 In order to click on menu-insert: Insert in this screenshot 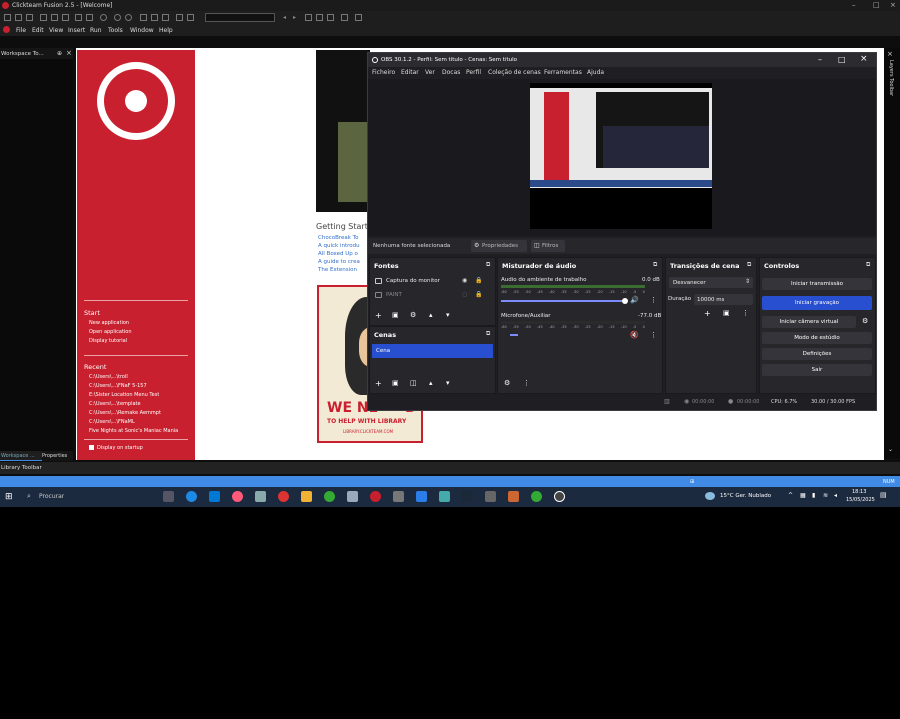, I will do `click(76, 30)`.